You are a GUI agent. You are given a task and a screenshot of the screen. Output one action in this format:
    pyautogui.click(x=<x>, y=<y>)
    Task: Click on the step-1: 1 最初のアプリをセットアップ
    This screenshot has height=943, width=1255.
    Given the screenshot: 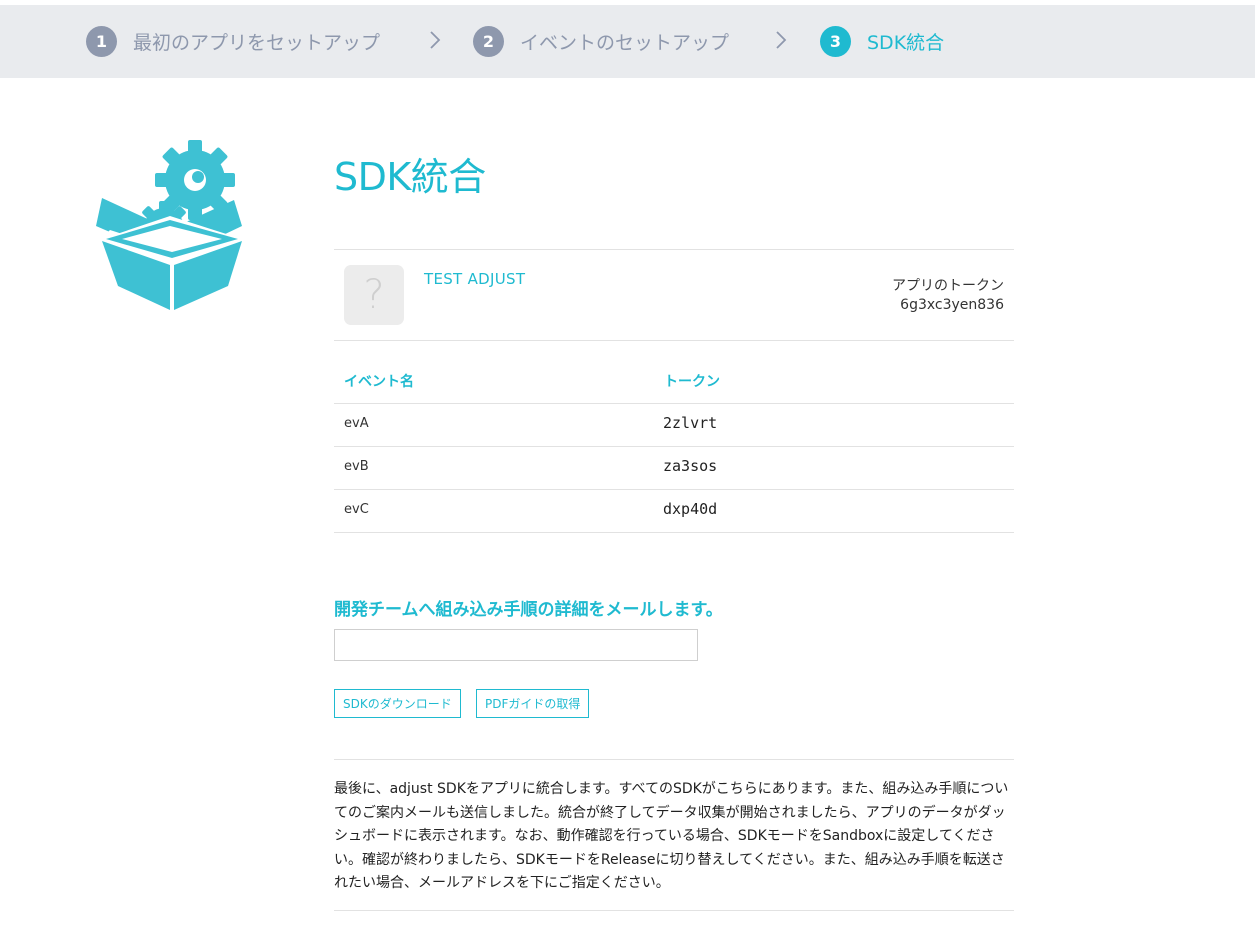 What is the action you would take?
    pyautogui.click(x=233, y=41)
    